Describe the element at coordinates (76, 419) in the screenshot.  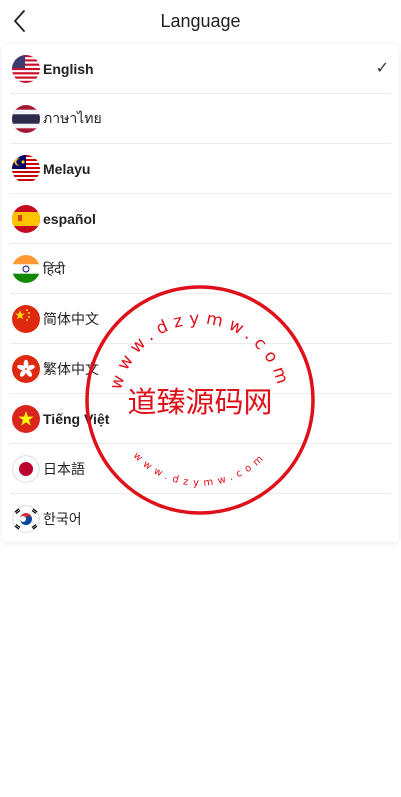
I see `language-label: Tiếng Việt` at that location.